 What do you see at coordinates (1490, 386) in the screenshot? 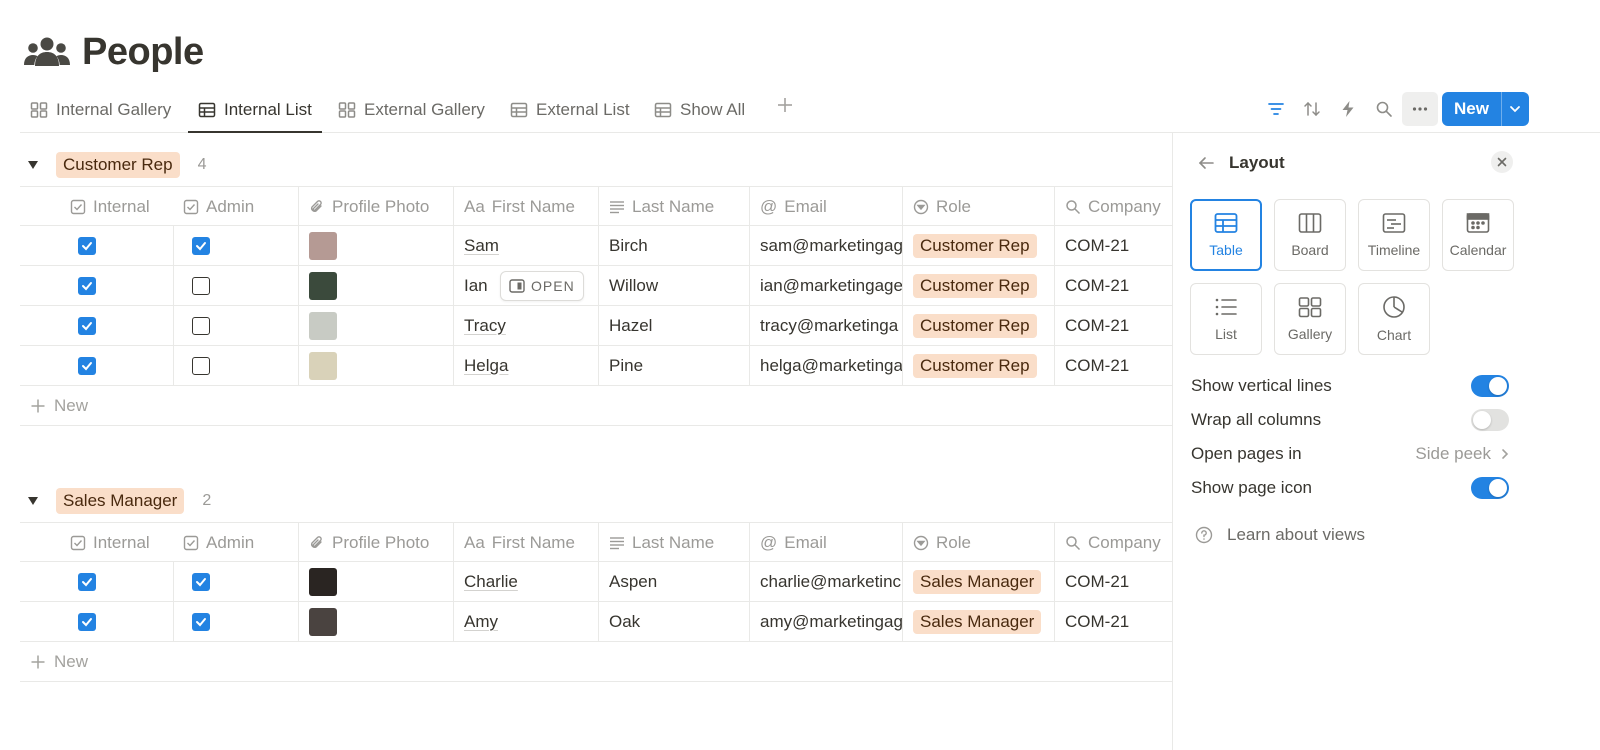
I see `vertical-lines-toggle` at bounding box center [1490, 386].